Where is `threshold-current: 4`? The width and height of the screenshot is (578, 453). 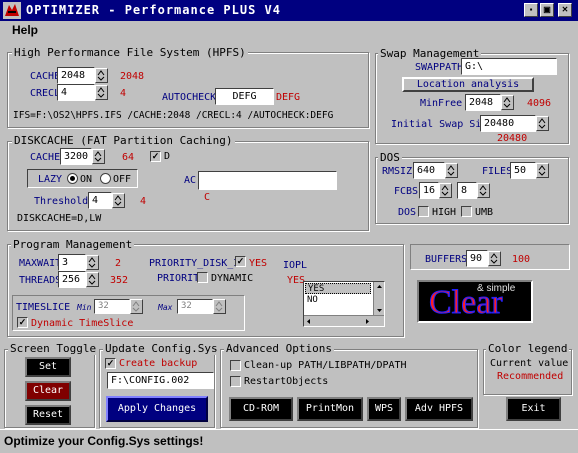
threshold-current: 4 is located at coordinates (143, 201).